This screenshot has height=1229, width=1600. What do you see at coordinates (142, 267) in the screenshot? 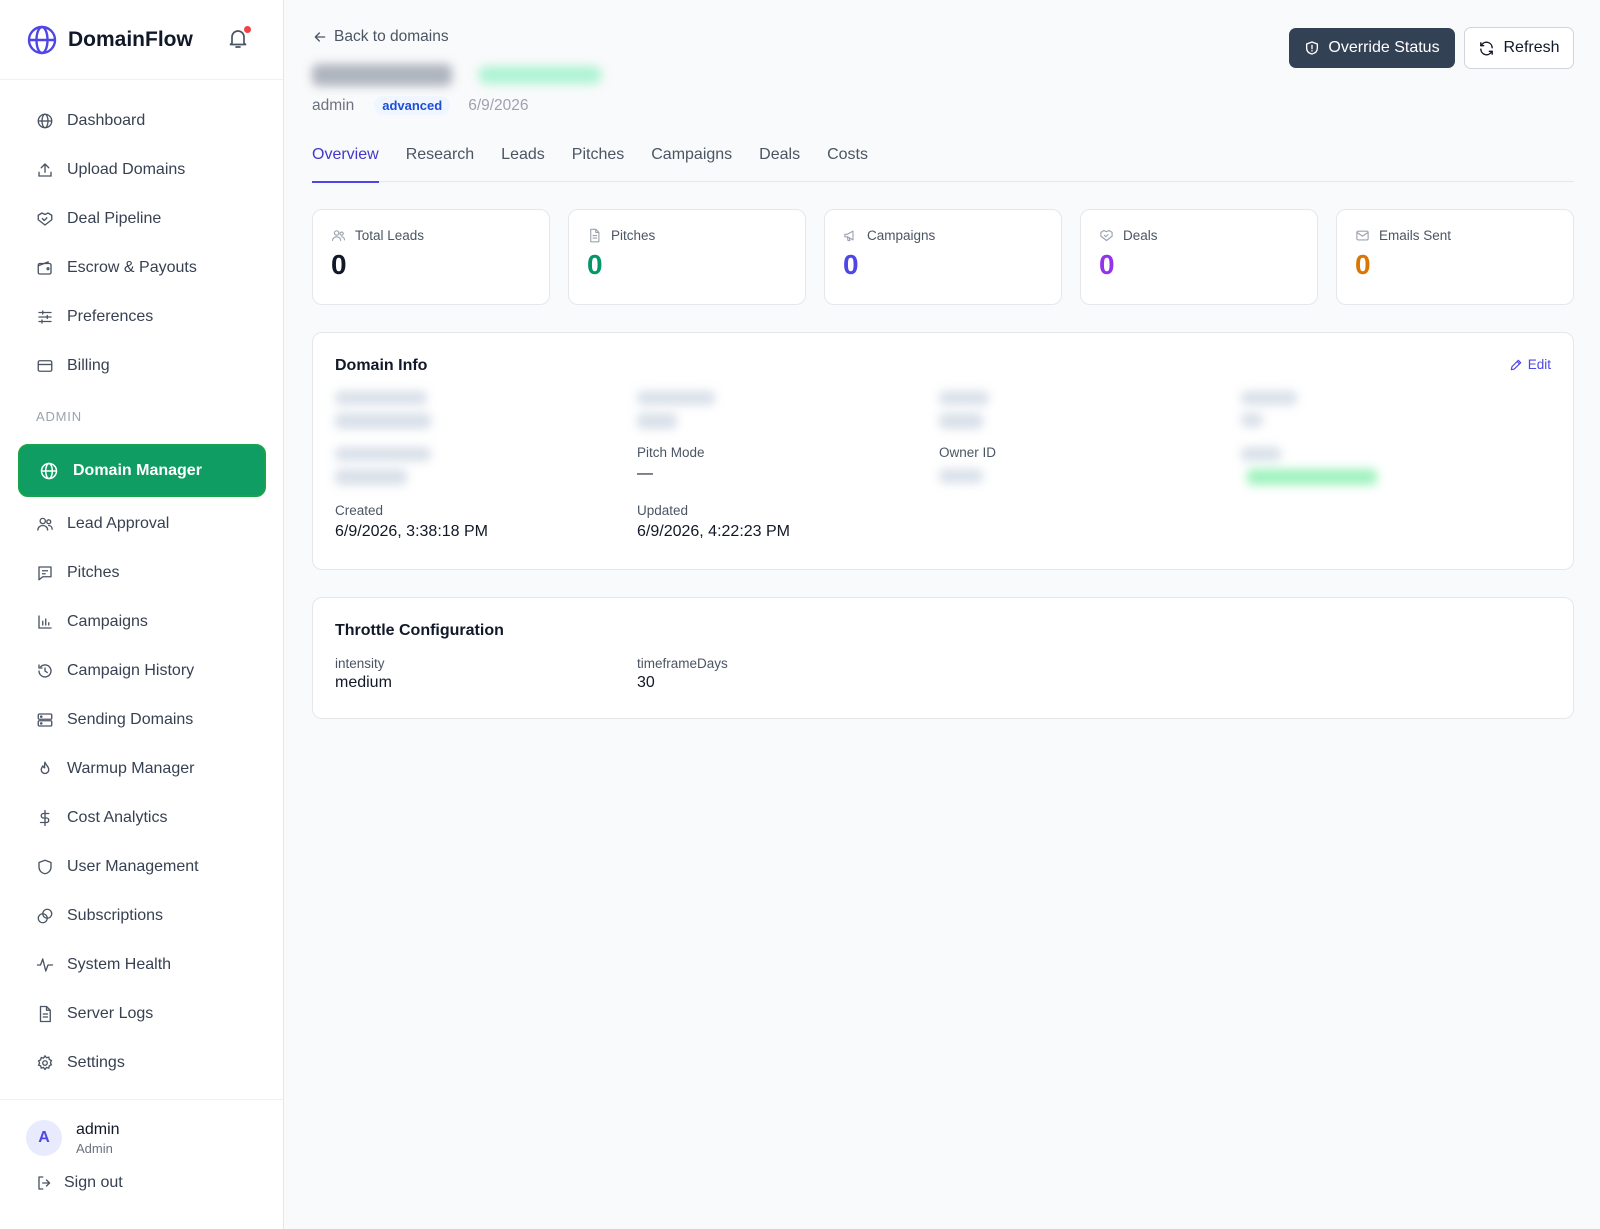
I see `sidebar-item-escrow-payouts: Escrow & Payouts` at bounding box center [142, 267].